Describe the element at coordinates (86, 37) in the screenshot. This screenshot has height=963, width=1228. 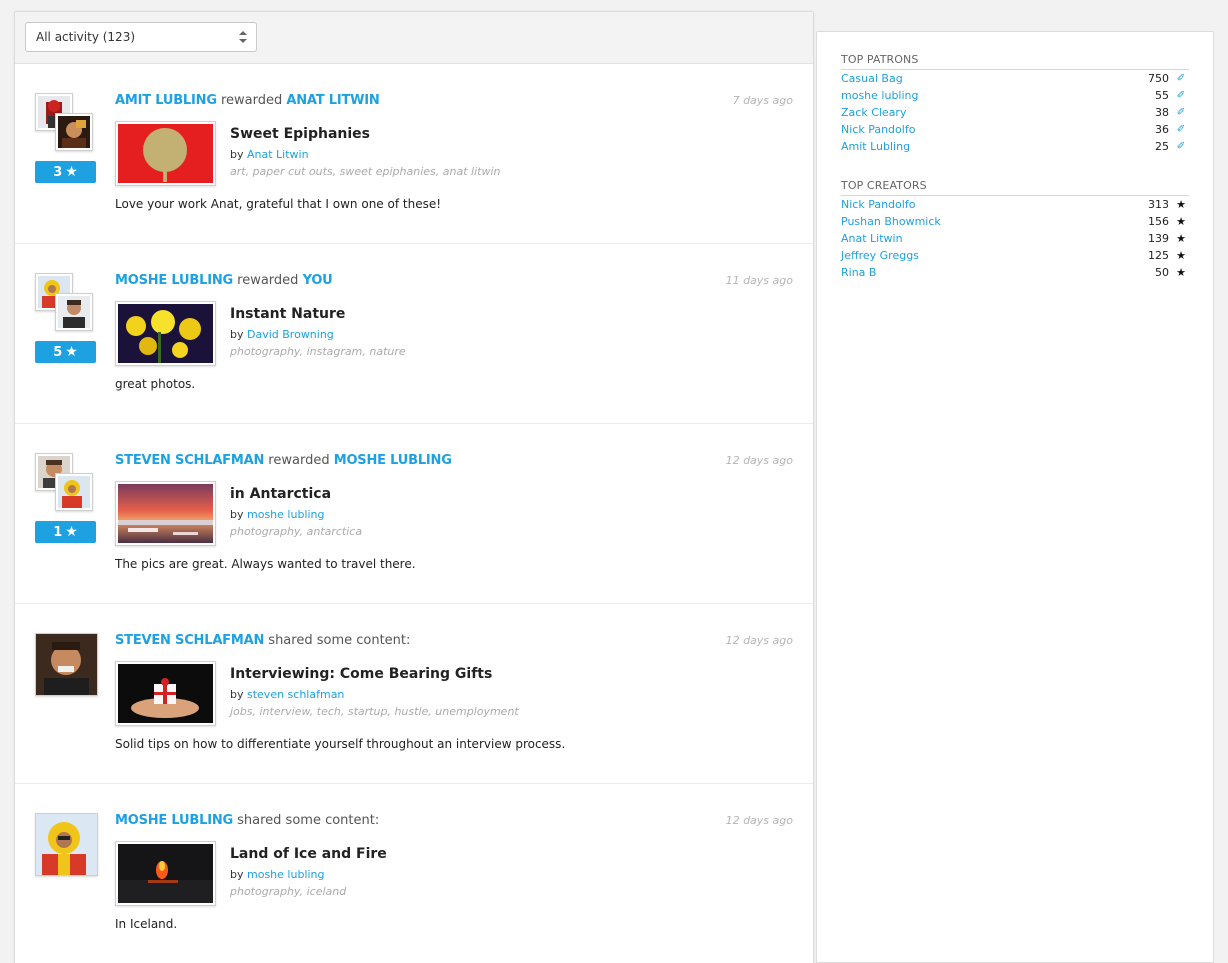
I see `activity-filter-label: All activity (123)` at that location.